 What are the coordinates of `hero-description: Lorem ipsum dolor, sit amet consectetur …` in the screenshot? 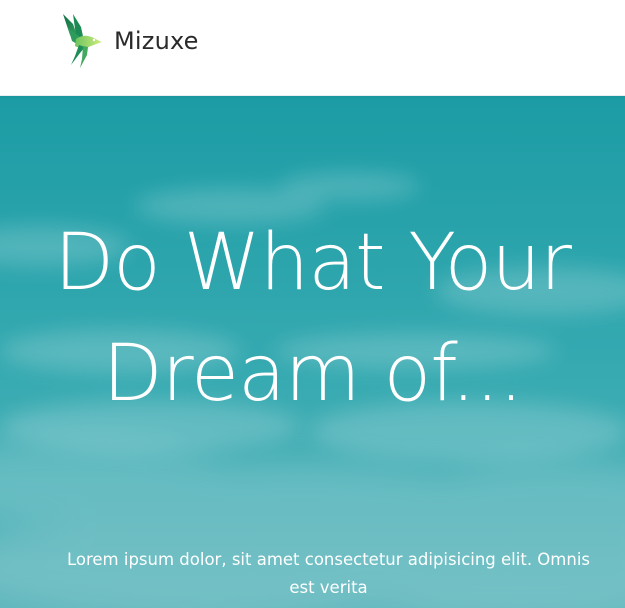 It's located at (328, 573).